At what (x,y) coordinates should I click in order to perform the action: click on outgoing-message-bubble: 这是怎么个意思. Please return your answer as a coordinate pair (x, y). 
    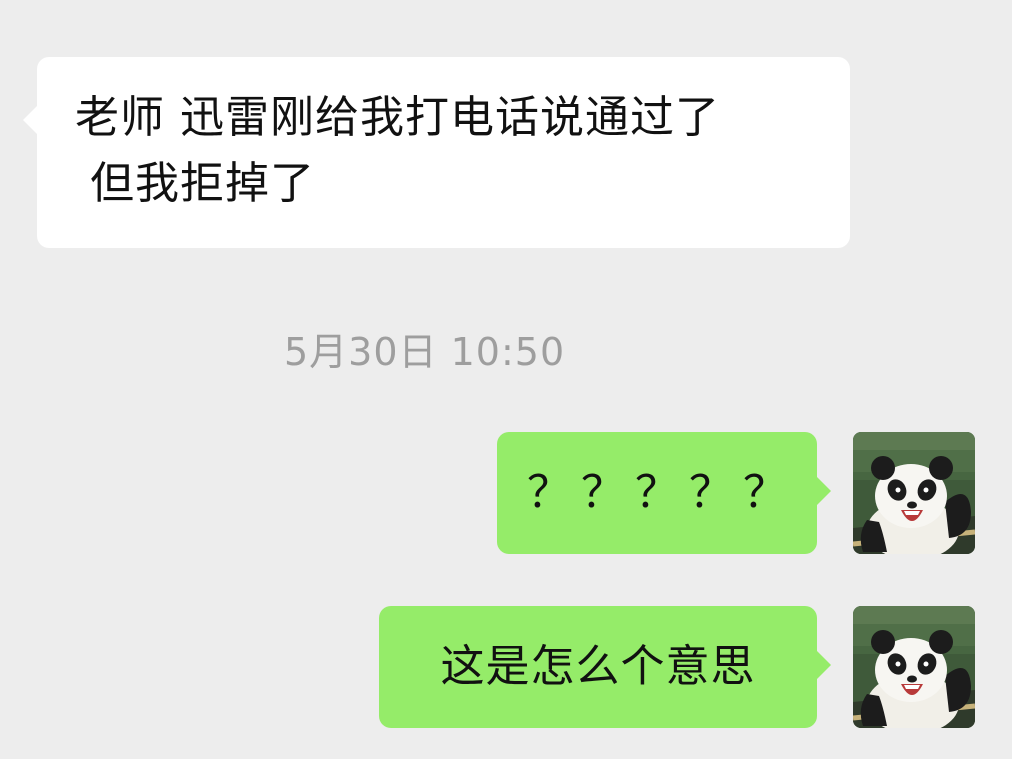
    Looking at the image, I should click on (605, 667).